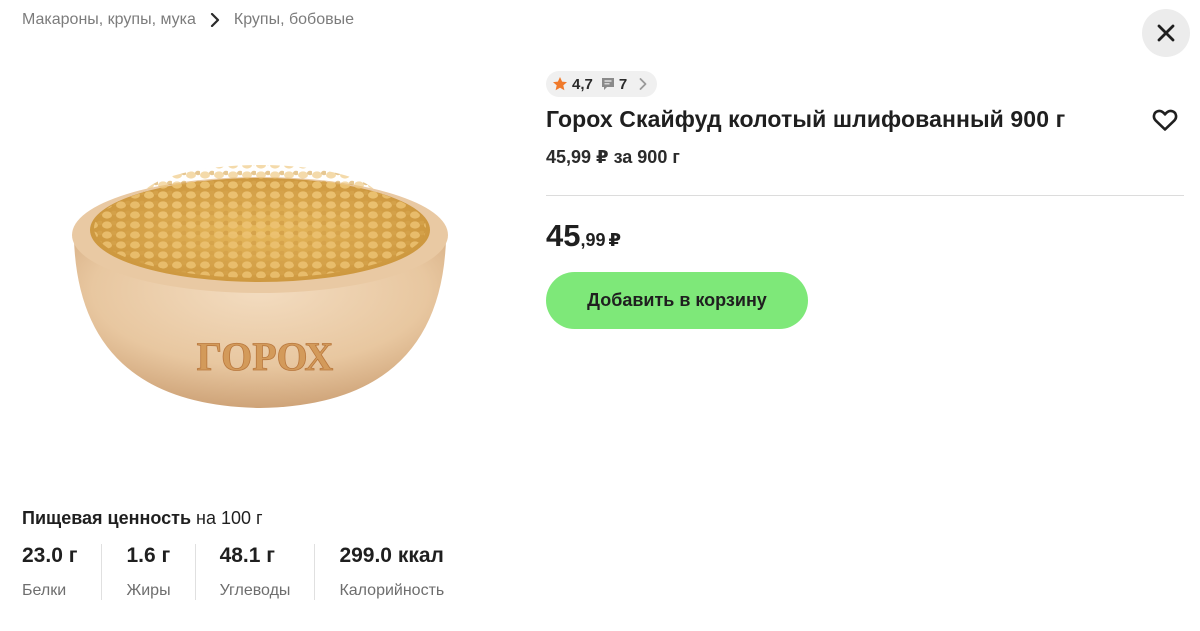  I want to click on product-title: Горох Скайфуд колотый шлифованный 900 г, so click(806, 119).